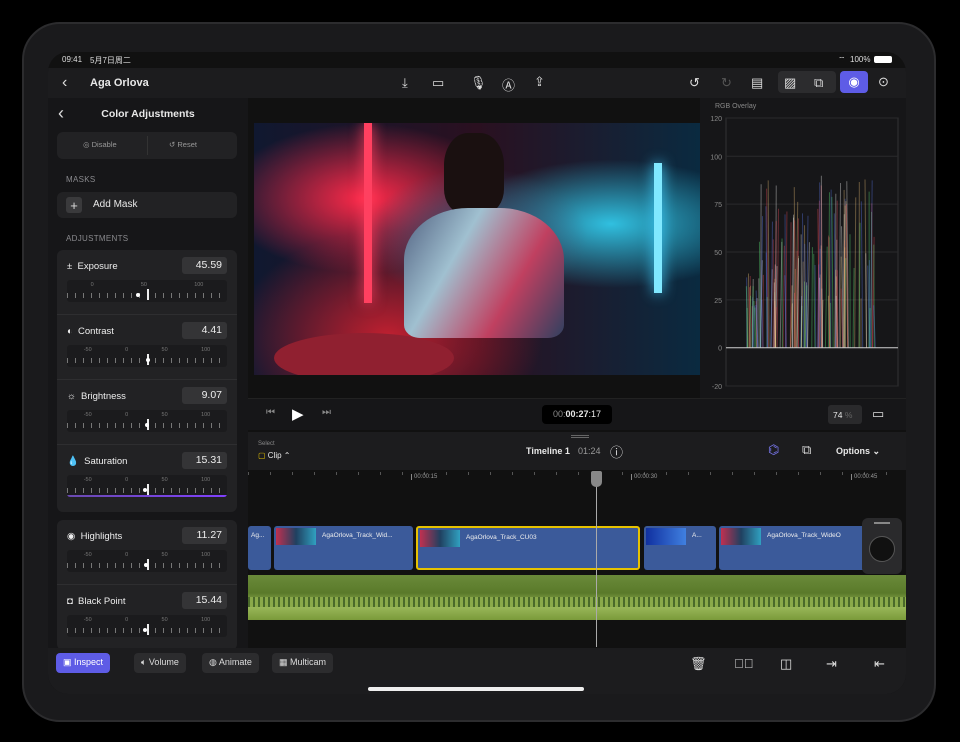 Image resolution: width=960 pixels, height=742 pixels. I want to click on subject-head, so click(474, 173).